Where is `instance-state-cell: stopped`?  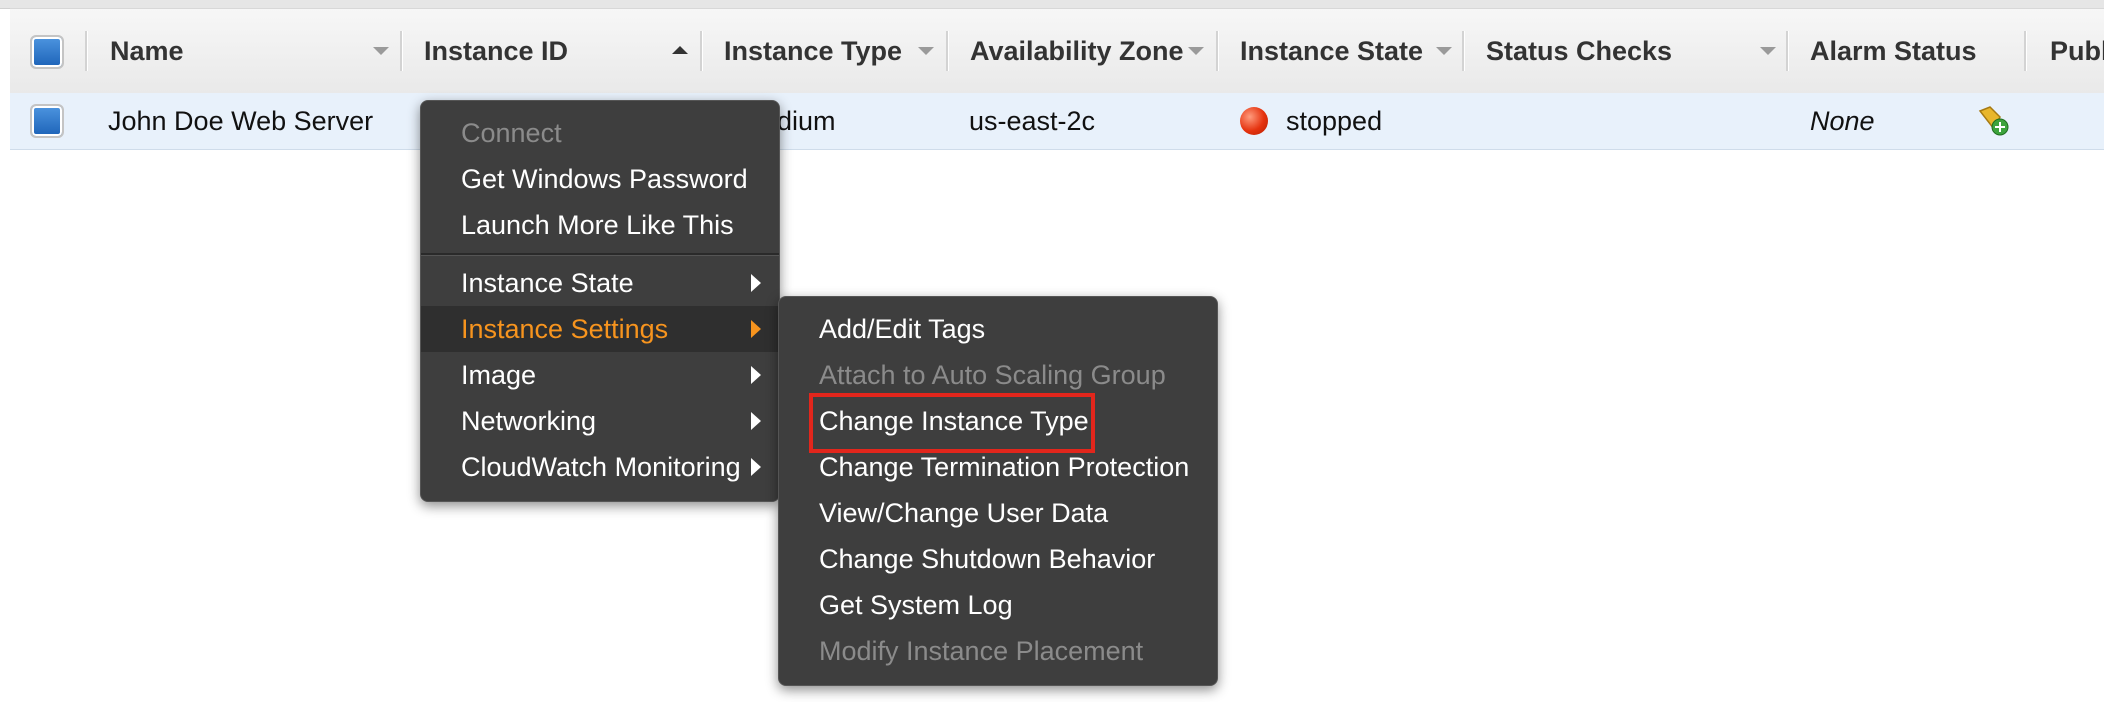 instance-state-cell: stopped is located at coordinates (1311, 121).